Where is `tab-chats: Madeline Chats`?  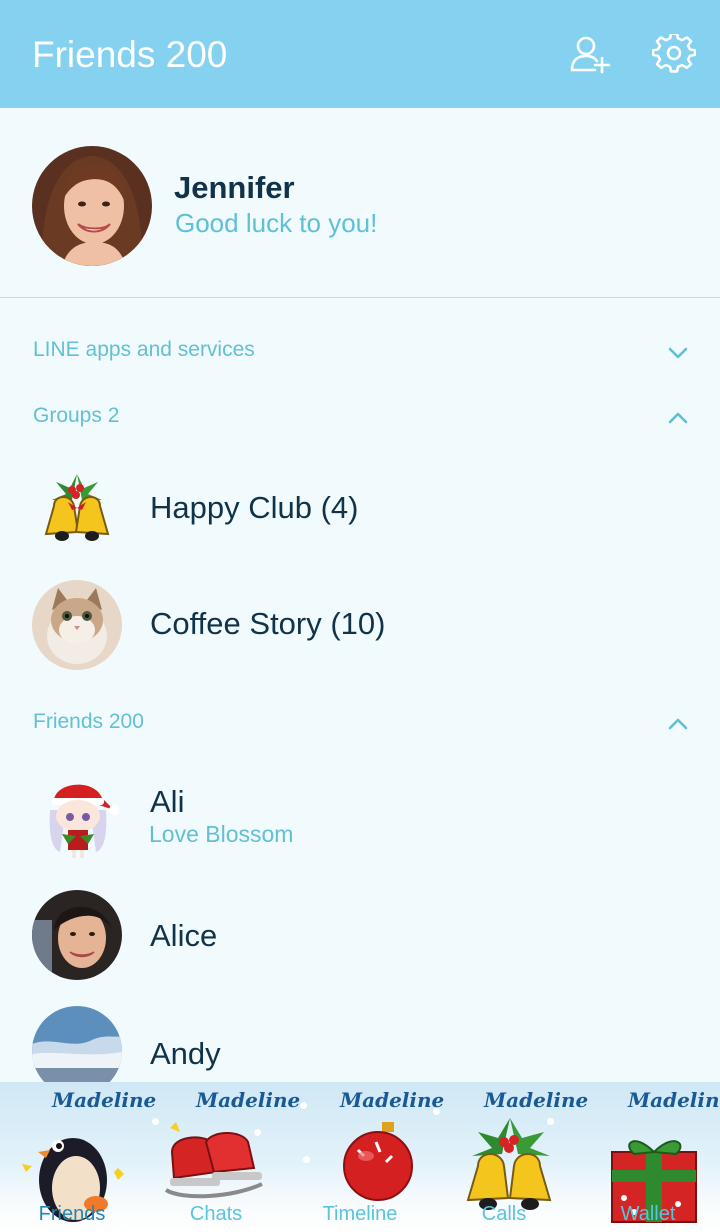
tab-chats: Madeline Chats is located at coordinates (222, 1157).